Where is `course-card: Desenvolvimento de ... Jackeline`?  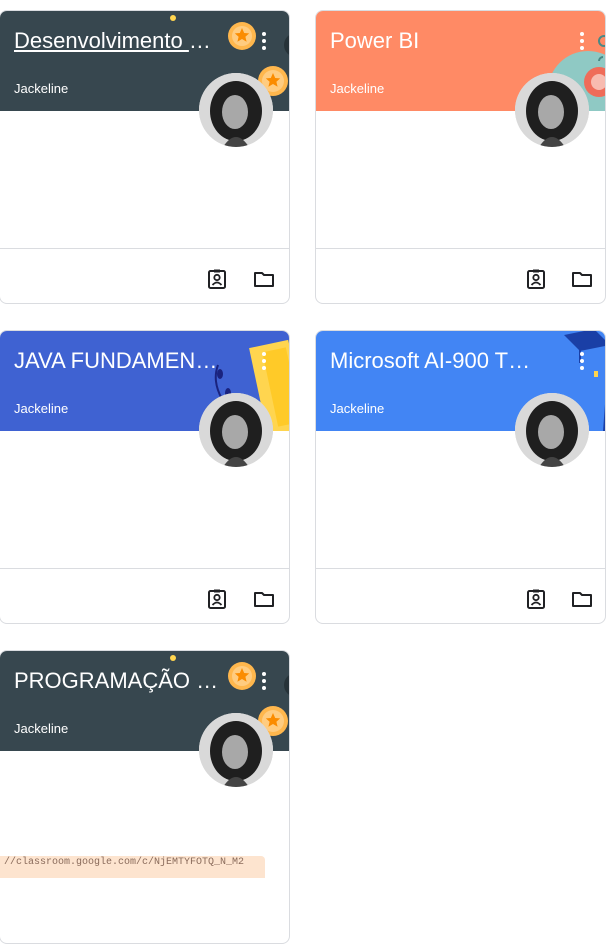
course-card: Desenvolvimento de ... Jackeline is located at coordinates (145, 157).